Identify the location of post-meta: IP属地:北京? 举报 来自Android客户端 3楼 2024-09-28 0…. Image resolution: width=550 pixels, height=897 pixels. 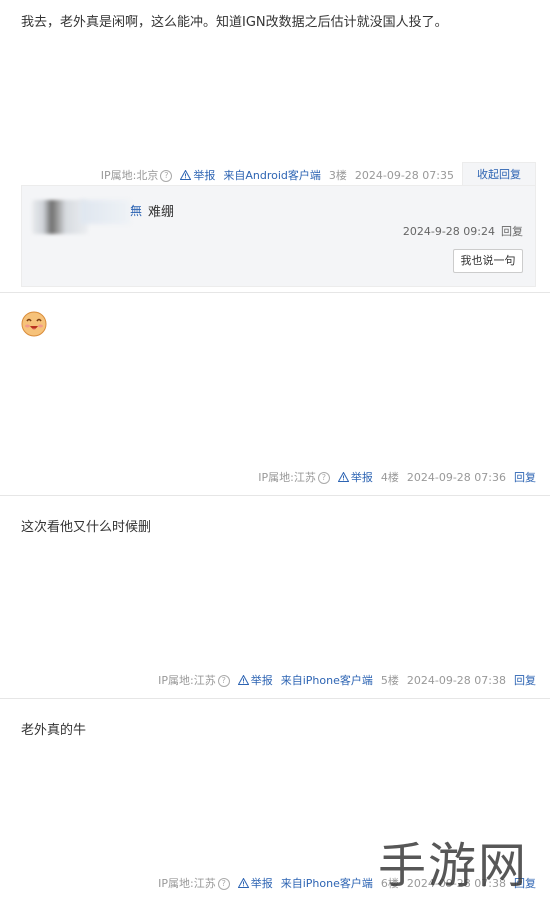
(277, 175).